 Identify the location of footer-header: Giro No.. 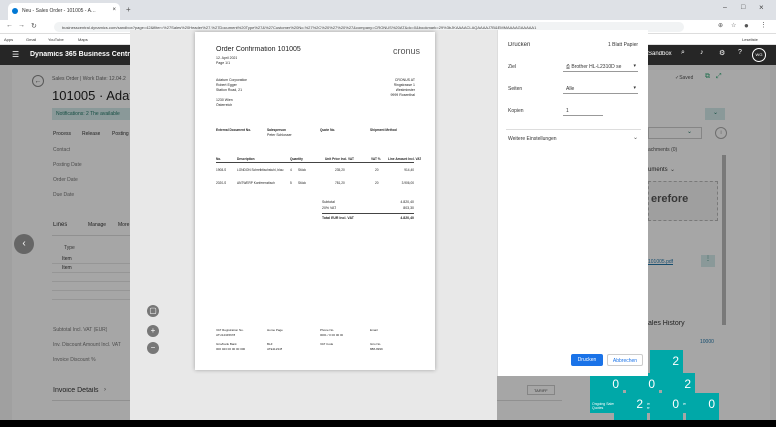
(376, 344).